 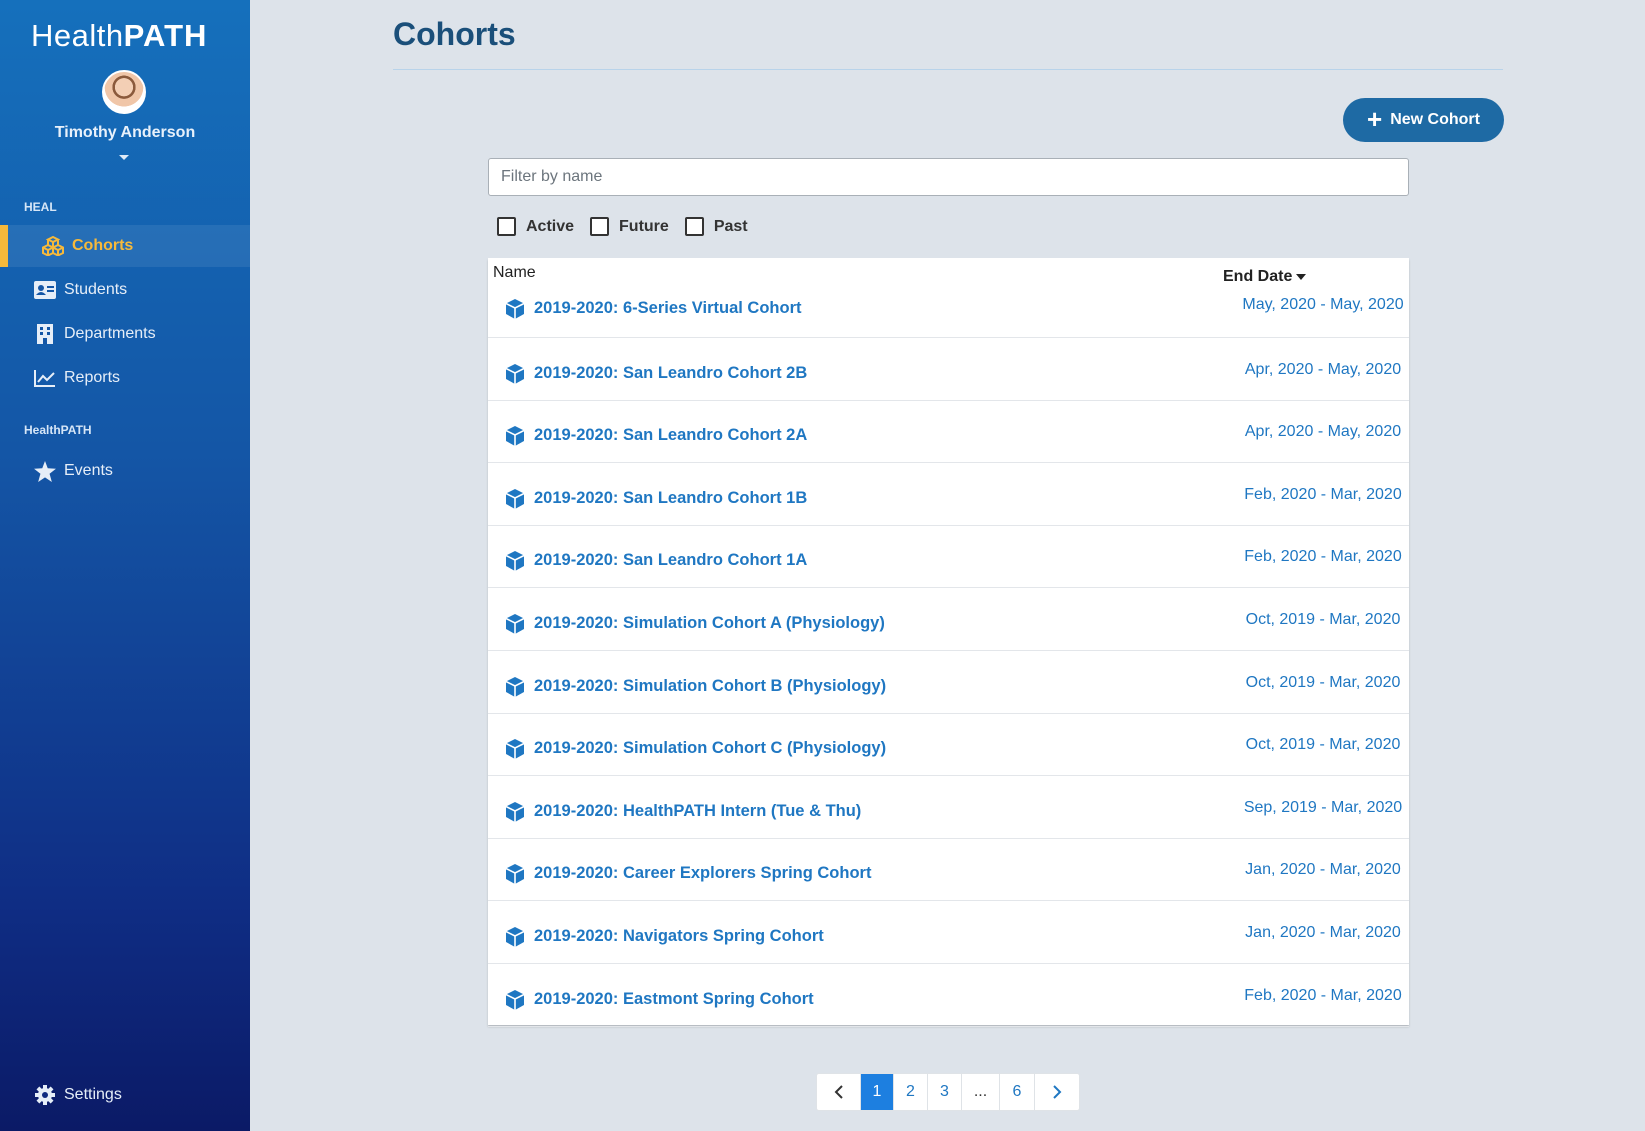 I want to click on cohort-name-link: 2019-2020: San Leandro Cohort 2A, so click(x=670, y=435).